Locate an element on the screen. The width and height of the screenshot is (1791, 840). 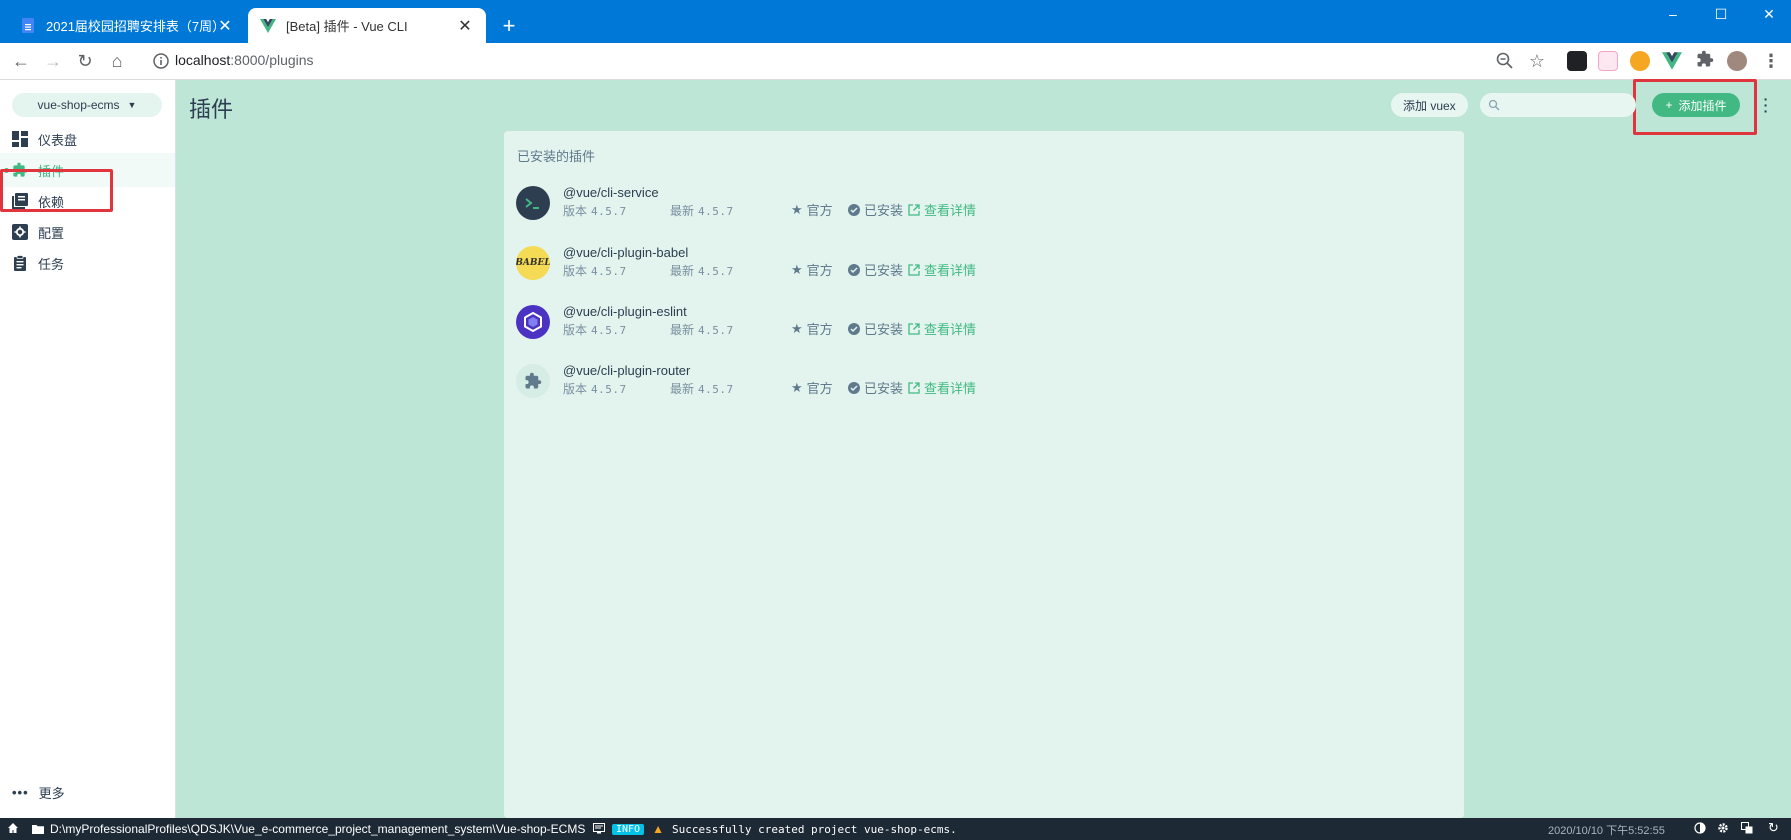
more-vert-icon: · · · is located at coordinates (1766, 105).